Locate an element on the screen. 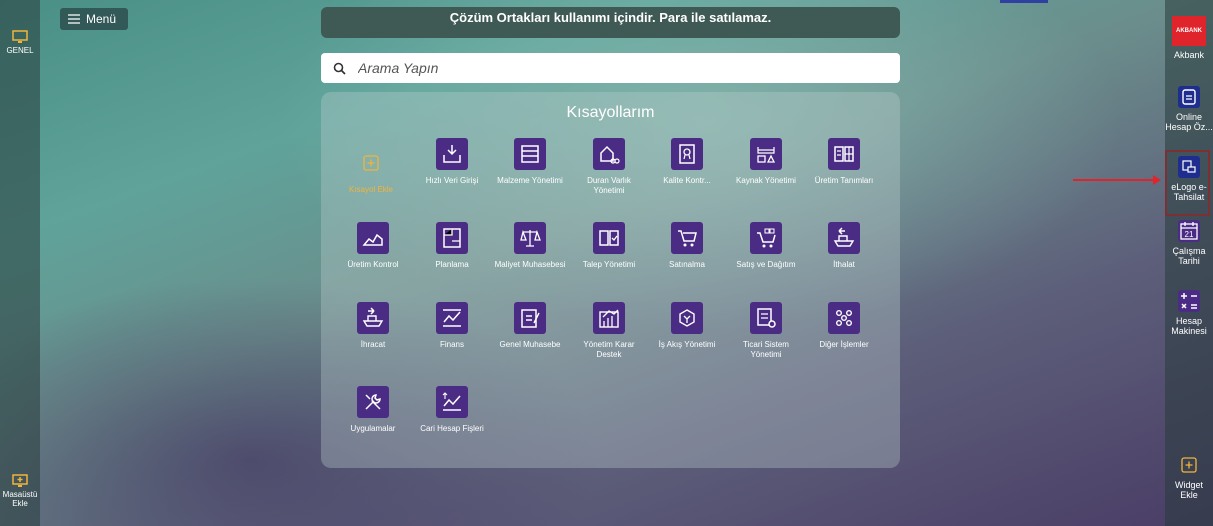 The width and height of the screenshot is (1213, 526). fixed-asset-icon is located at coordinates (609, 154).